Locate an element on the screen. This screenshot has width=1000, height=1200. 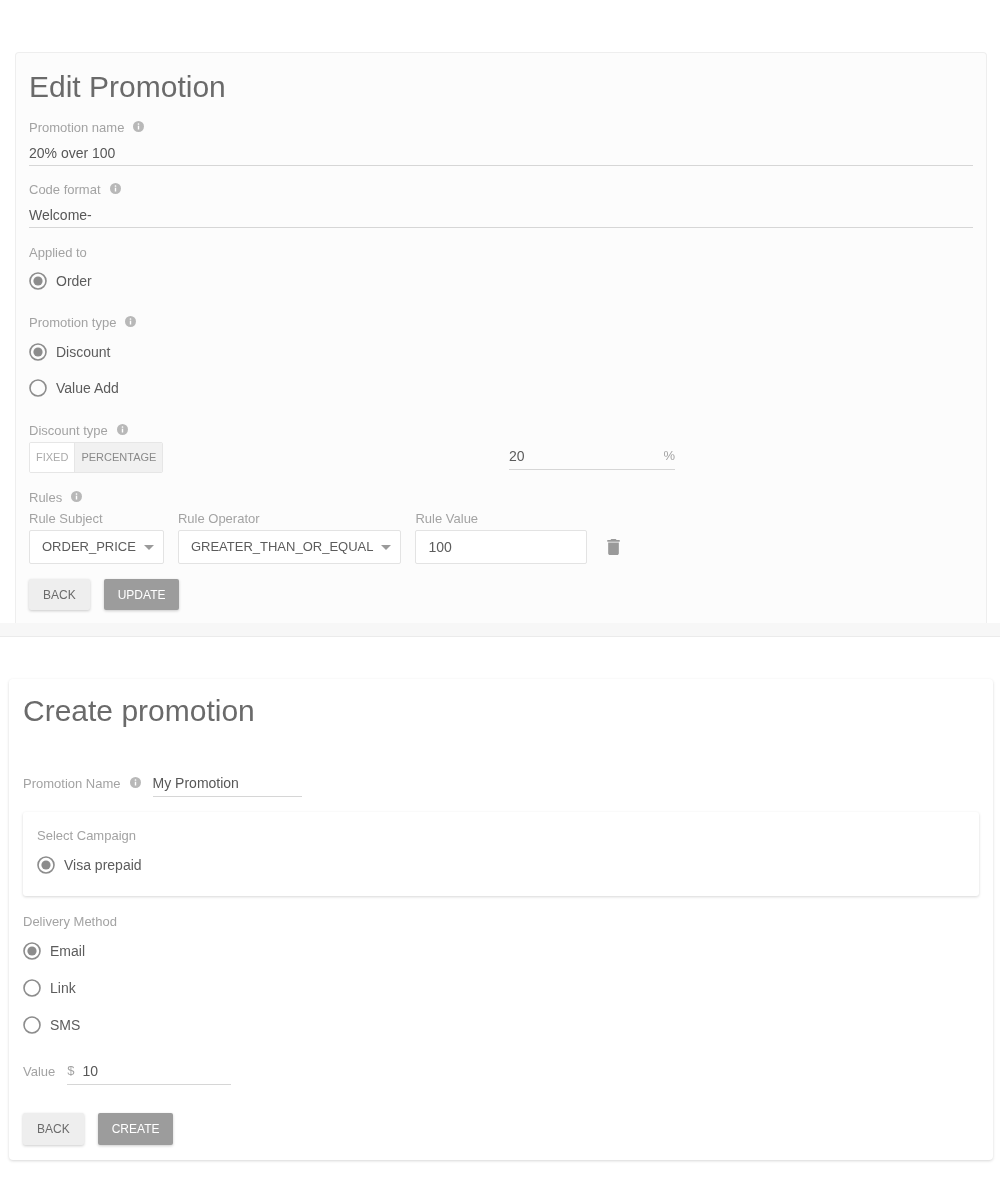
field-label: Code format is located at coordinates (65, 190).